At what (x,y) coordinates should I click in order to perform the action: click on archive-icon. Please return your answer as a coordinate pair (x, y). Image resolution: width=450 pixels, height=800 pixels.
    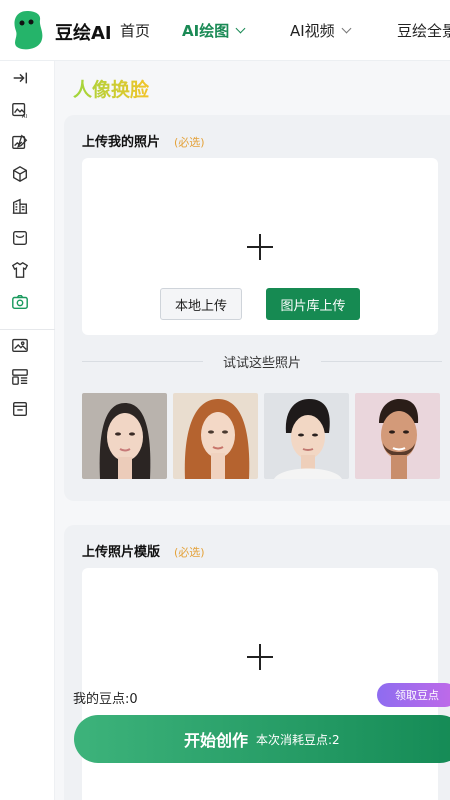
    Looking at the image, I should click on (20, 409).